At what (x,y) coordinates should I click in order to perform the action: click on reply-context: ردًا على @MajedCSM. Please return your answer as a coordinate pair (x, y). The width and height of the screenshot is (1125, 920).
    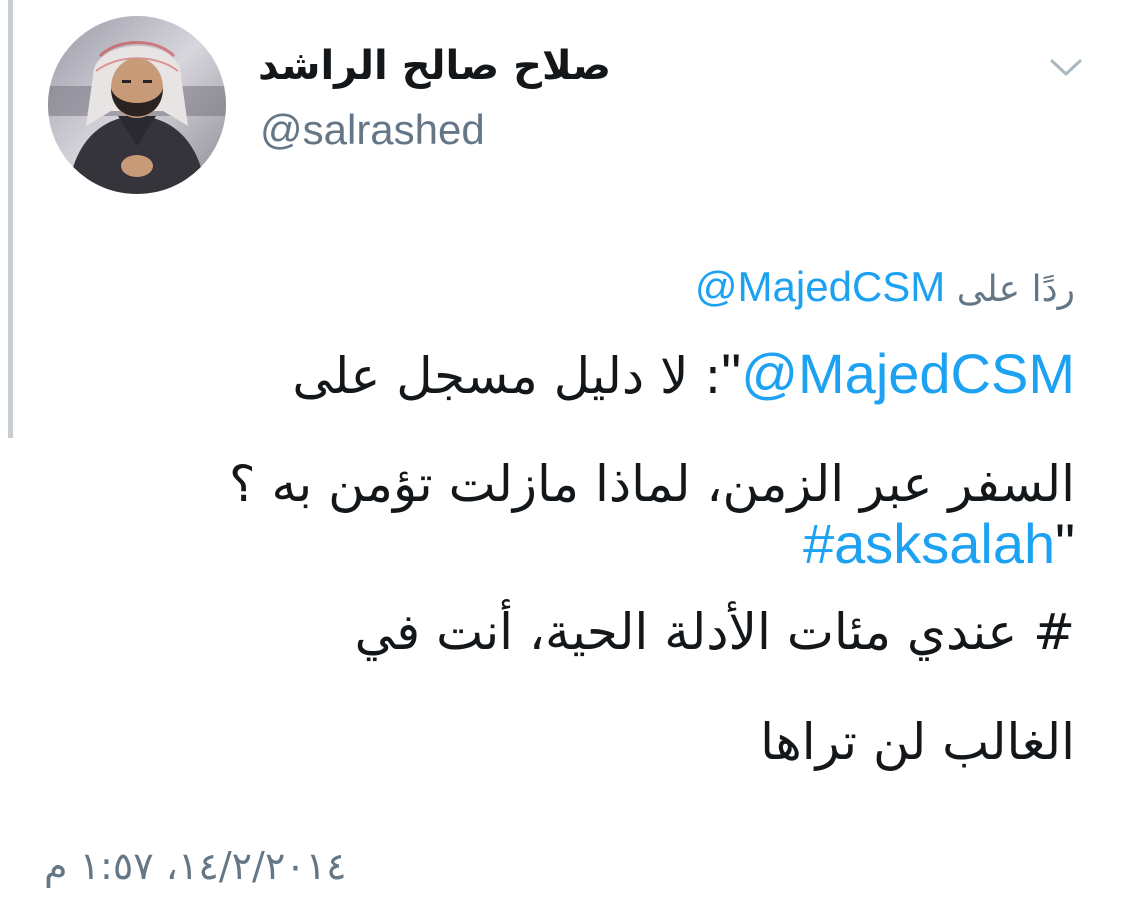
    Looking at the image, I should click on (885, 288).